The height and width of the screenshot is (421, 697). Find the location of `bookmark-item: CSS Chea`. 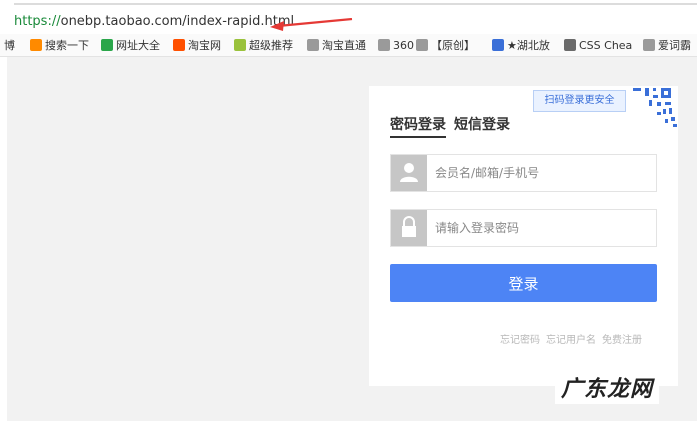

bookmark-item: CSS Chea is located at coordinates (598, 45).